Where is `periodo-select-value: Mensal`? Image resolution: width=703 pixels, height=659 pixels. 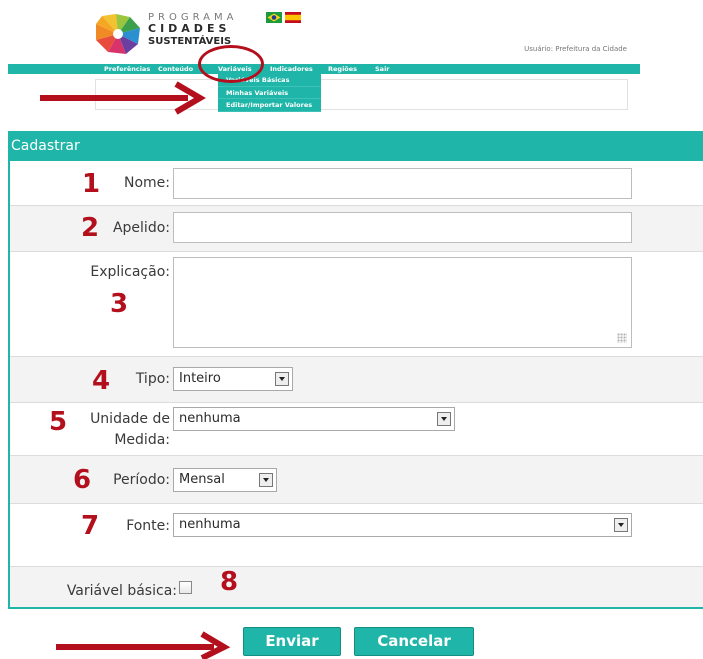 periodo-select-value: Mensal is located at coordinates (202, 479).